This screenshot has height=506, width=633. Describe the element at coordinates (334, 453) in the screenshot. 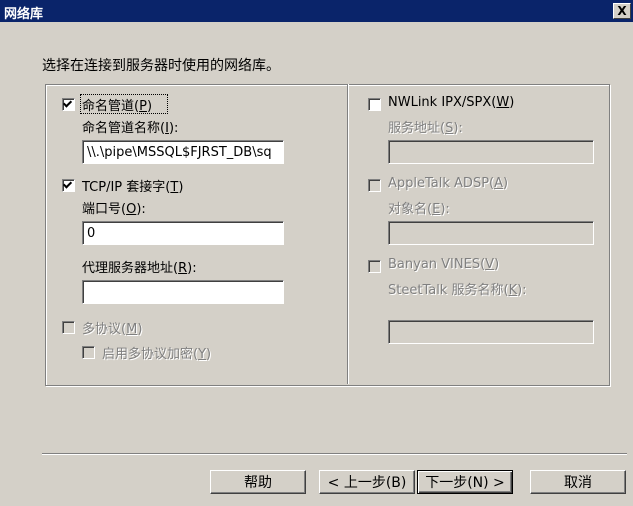

I see `button-separator` at that location.